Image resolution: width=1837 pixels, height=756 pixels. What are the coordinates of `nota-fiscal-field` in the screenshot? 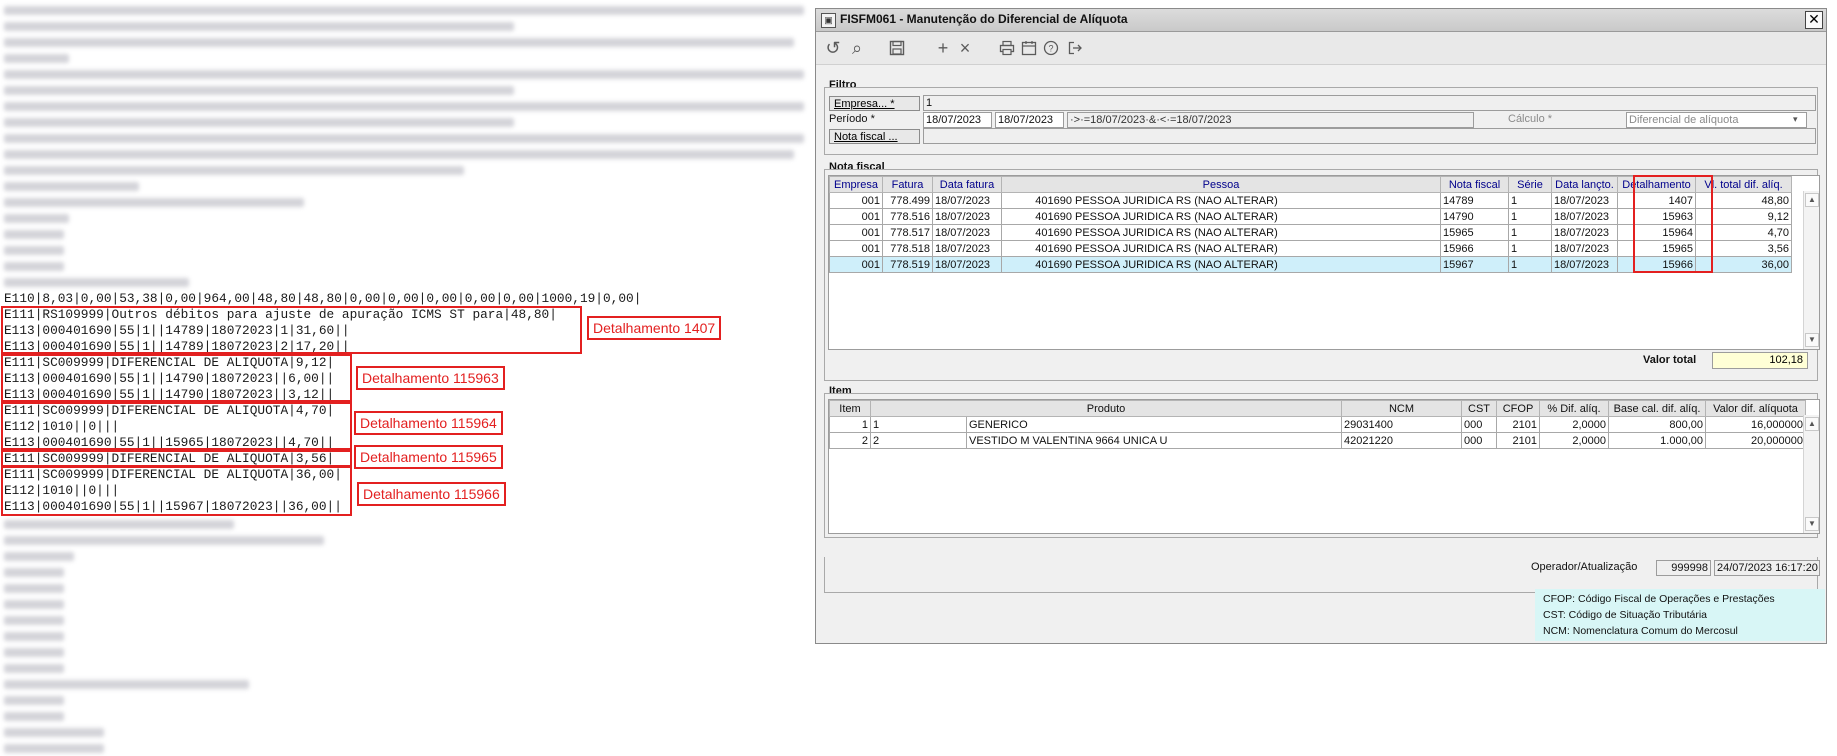 It's located at (1369, 136).